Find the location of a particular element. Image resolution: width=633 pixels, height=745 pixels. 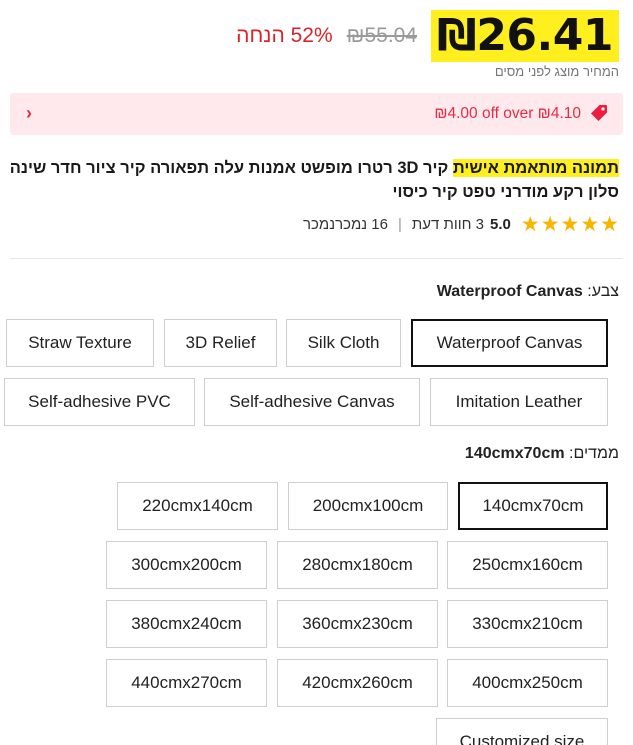

title-highlight: תמונה מותאמת אישית is located at coordinates (535, 168).